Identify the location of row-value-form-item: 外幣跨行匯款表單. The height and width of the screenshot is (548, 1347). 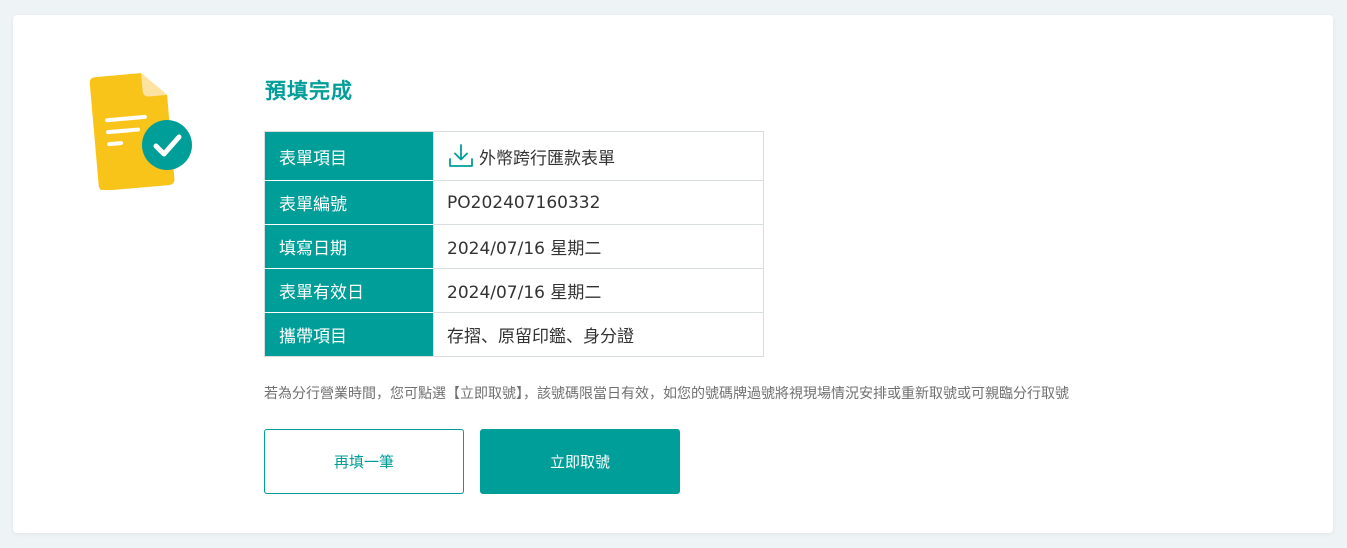
(598, 156).